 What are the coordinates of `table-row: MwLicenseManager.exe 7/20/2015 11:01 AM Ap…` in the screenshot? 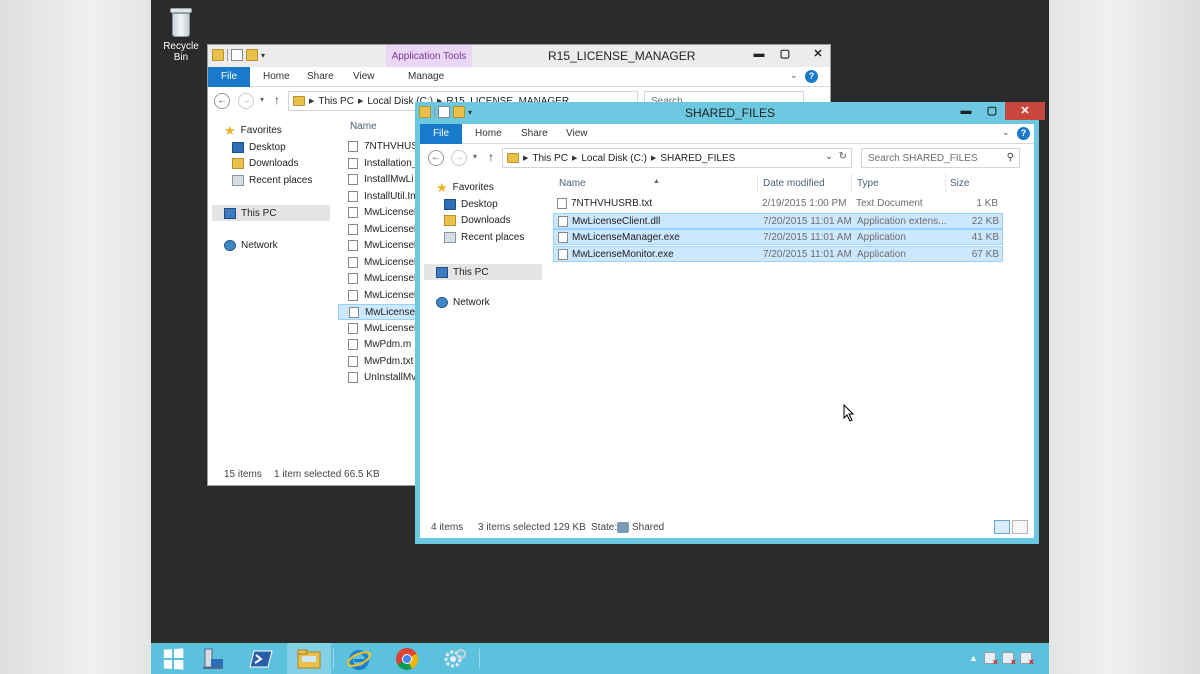 It's located at (778, 237).